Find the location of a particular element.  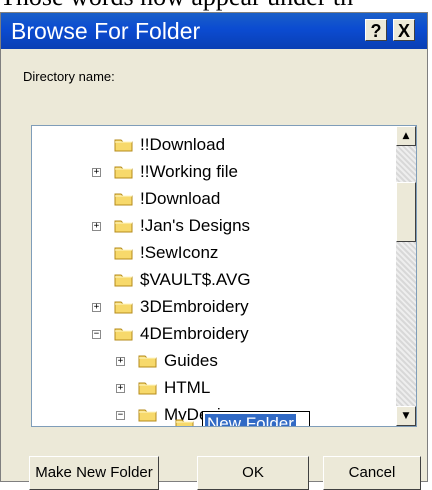

tree-item-label: !!Working file is located at coordinates (189, 171).